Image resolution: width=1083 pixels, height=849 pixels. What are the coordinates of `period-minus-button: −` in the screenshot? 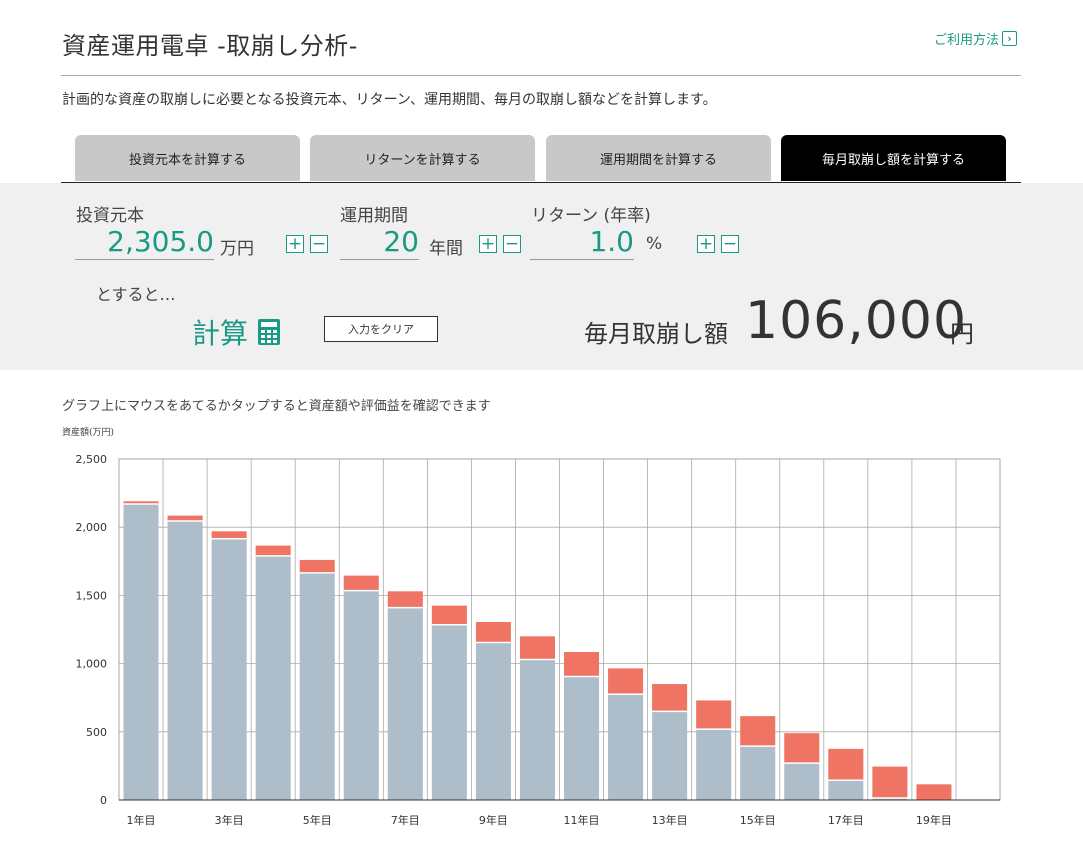 It's located at (512, 244).